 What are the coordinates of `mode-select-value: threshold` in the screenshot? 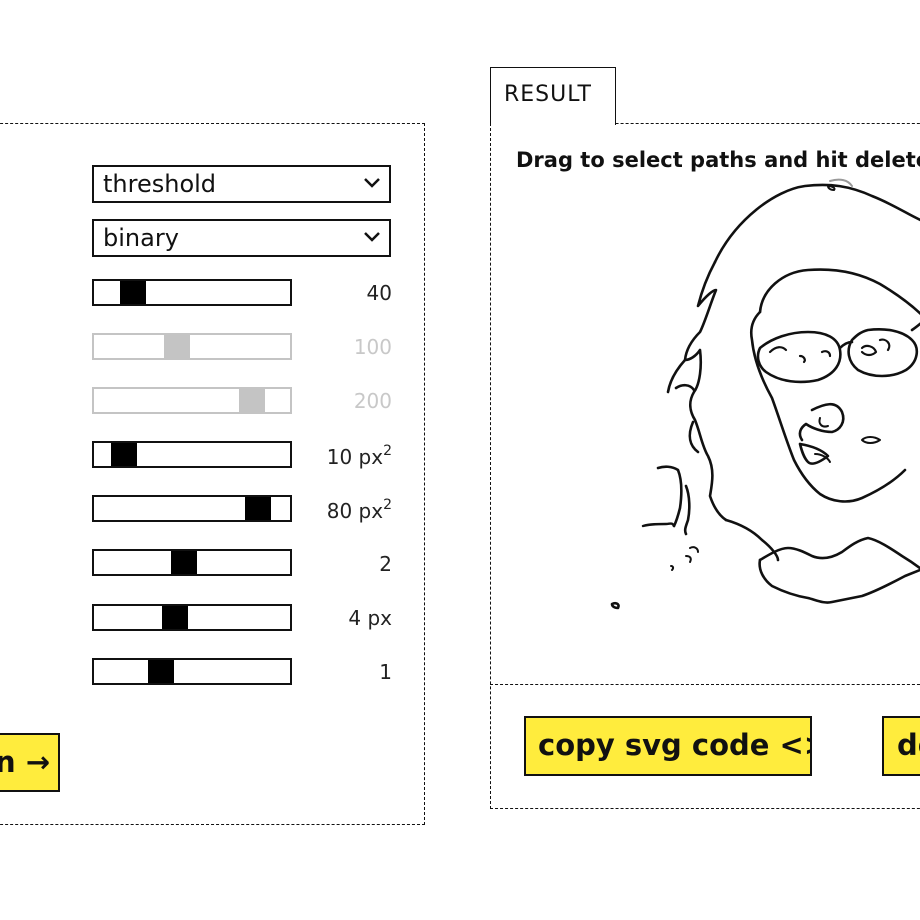 It's located at (160, 184).